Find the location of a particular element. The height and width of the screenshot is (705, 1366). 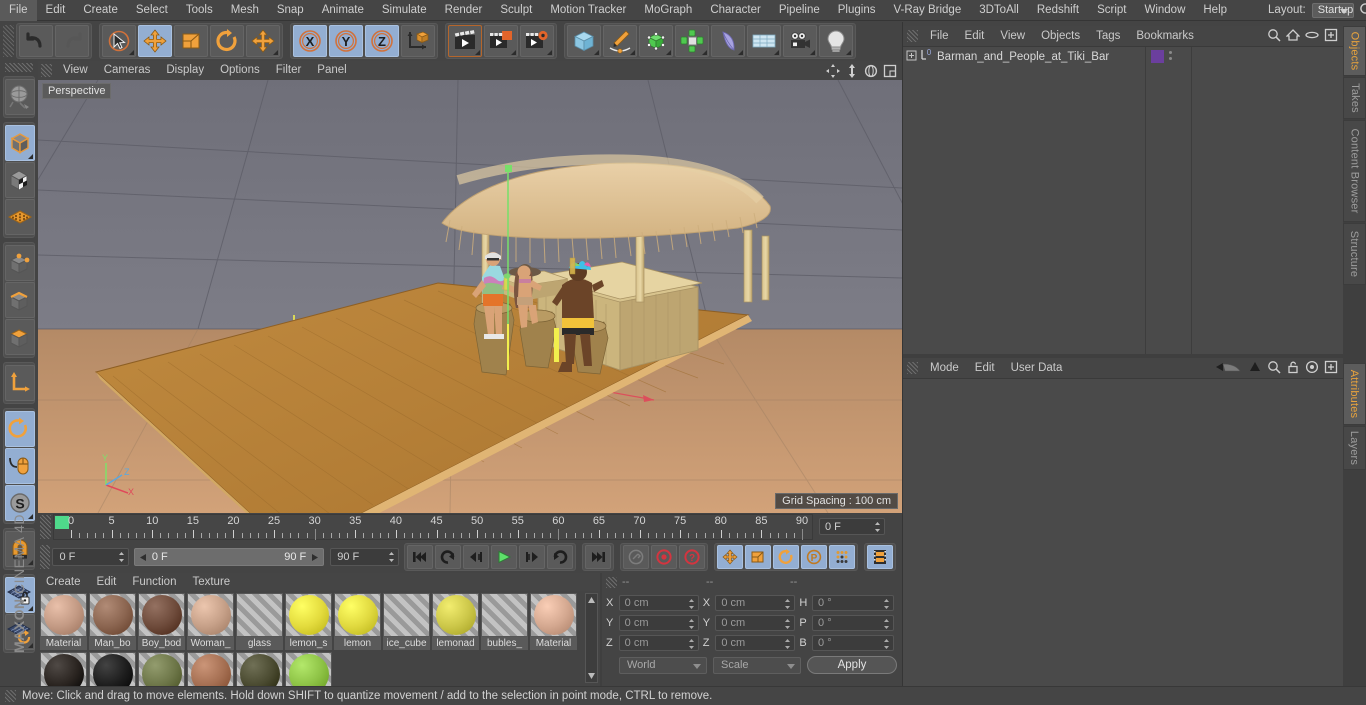

menu-item-tools: Tools is located at coordinates (199, 10).